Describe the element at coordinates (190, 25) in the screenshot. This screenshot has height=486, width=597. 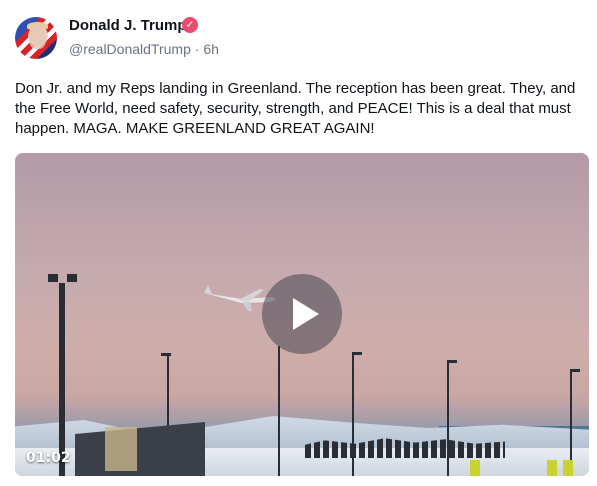
I see `verified-badge-icon: ✓` at that location.